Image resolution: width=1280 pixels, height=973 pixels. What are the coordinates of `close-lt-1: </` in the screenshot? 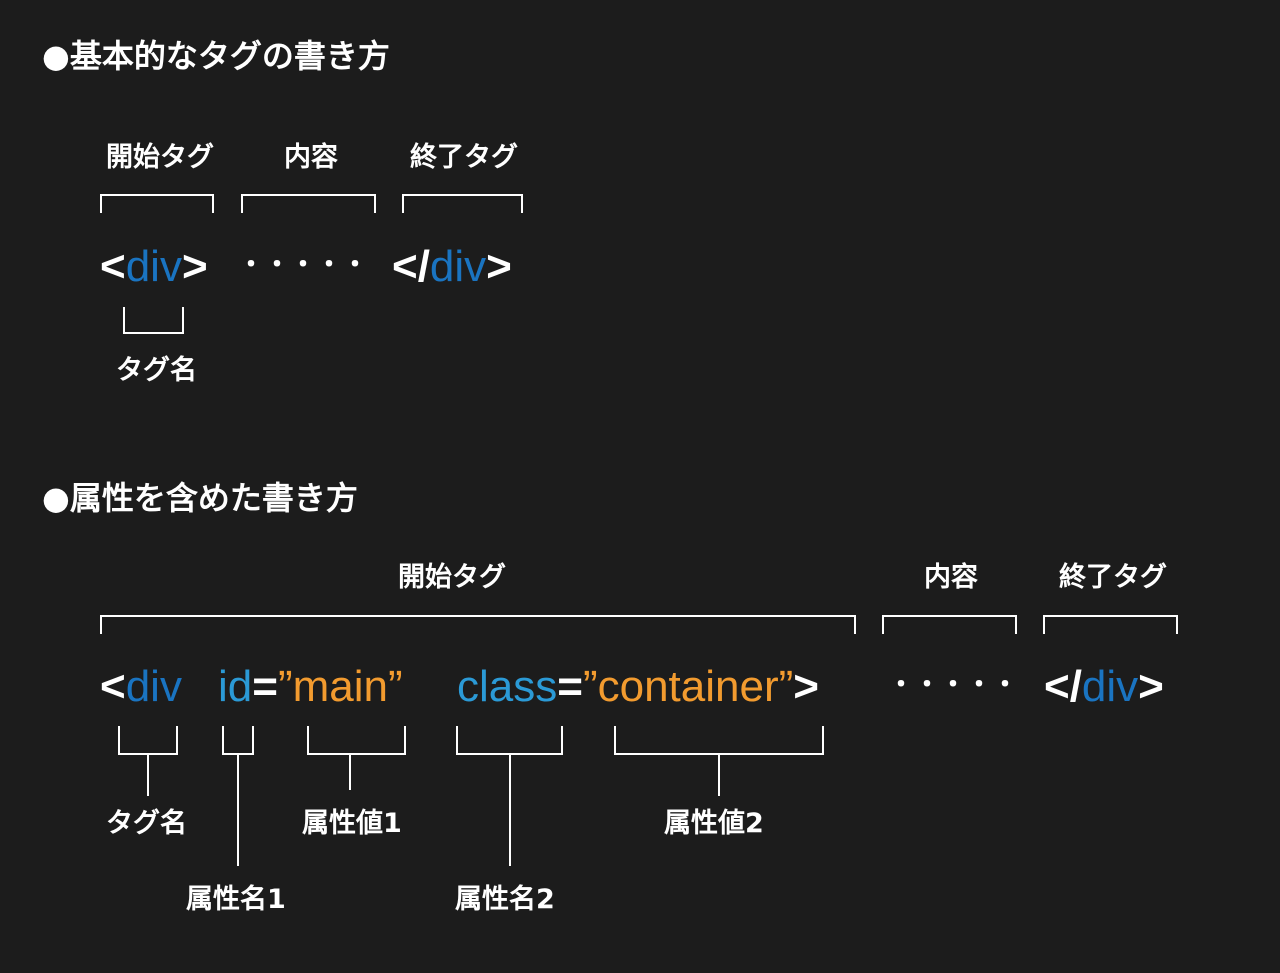 It's located at (411, 266).